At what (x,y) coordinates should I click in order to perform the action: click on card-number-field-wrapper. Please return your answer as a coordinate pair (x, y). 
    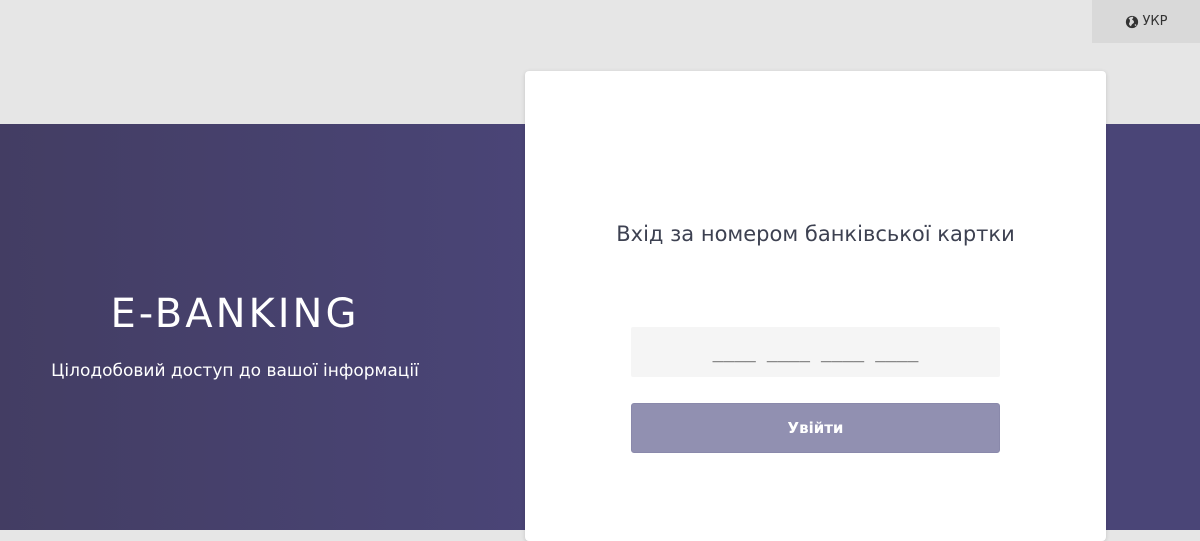
    Looking at the image, I should click on (815, 352).